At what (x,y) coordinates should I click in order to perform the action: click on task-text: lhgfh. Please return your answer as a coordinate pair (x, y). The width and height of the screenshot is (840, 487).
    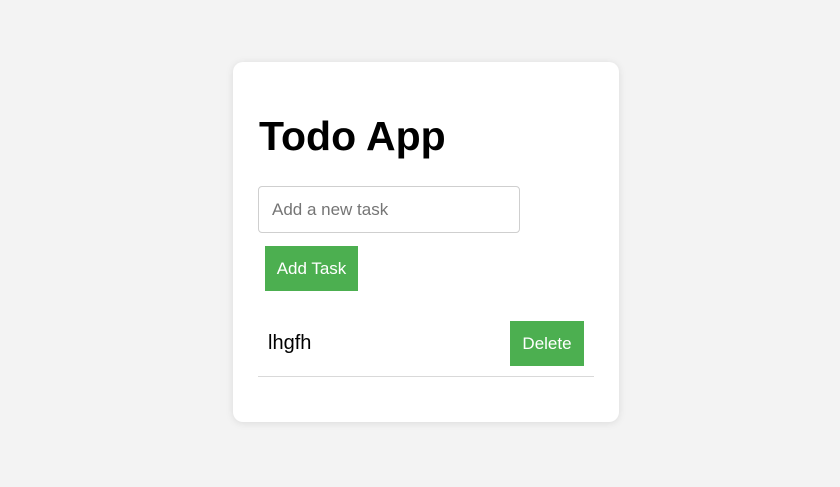
    Looking at the image, I should click on (290, 343).